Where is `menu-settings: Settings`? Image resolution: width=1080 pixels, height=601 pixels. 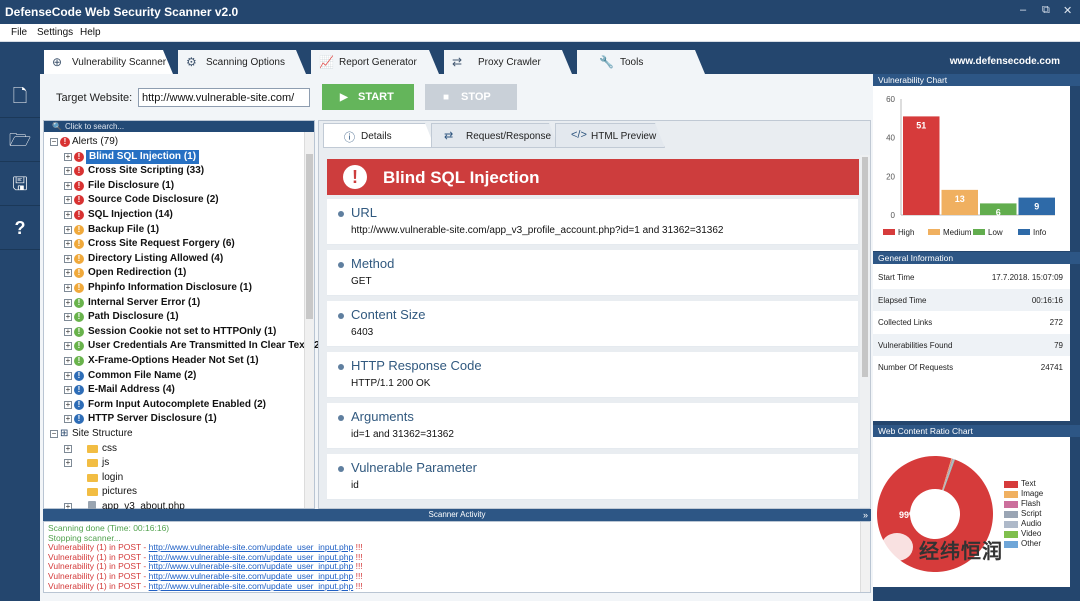 menu-settings: Settings is located at coordinates (55, 32).